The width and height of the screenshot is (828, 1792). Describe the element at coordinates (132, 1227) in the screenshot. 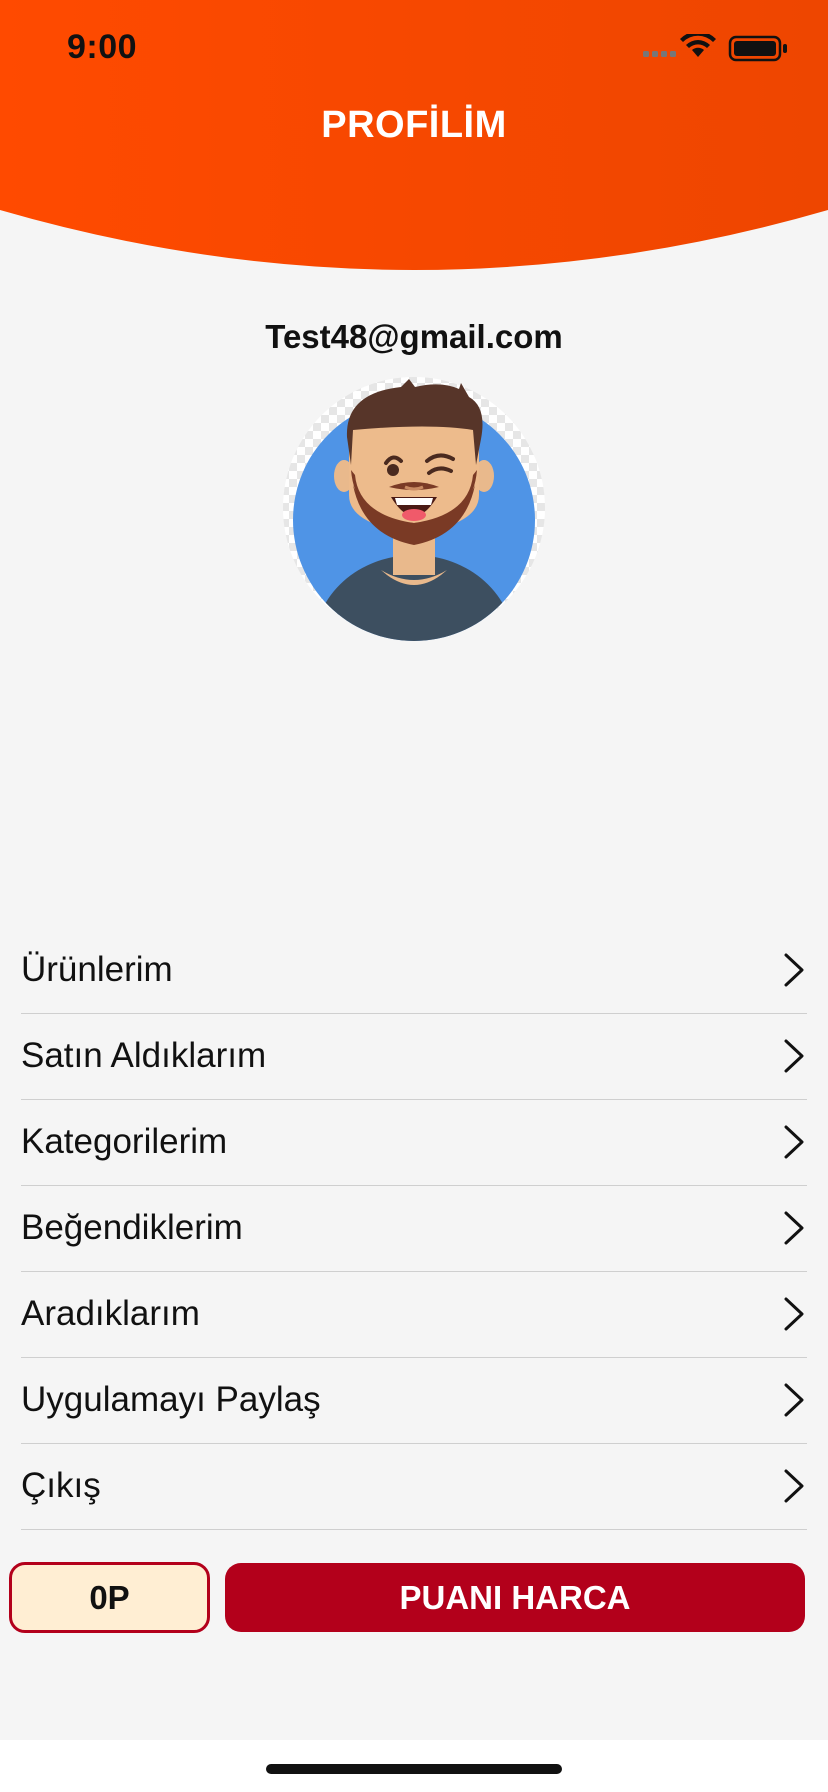

I see `menu-item-label: Beğendiklerim` at that location.